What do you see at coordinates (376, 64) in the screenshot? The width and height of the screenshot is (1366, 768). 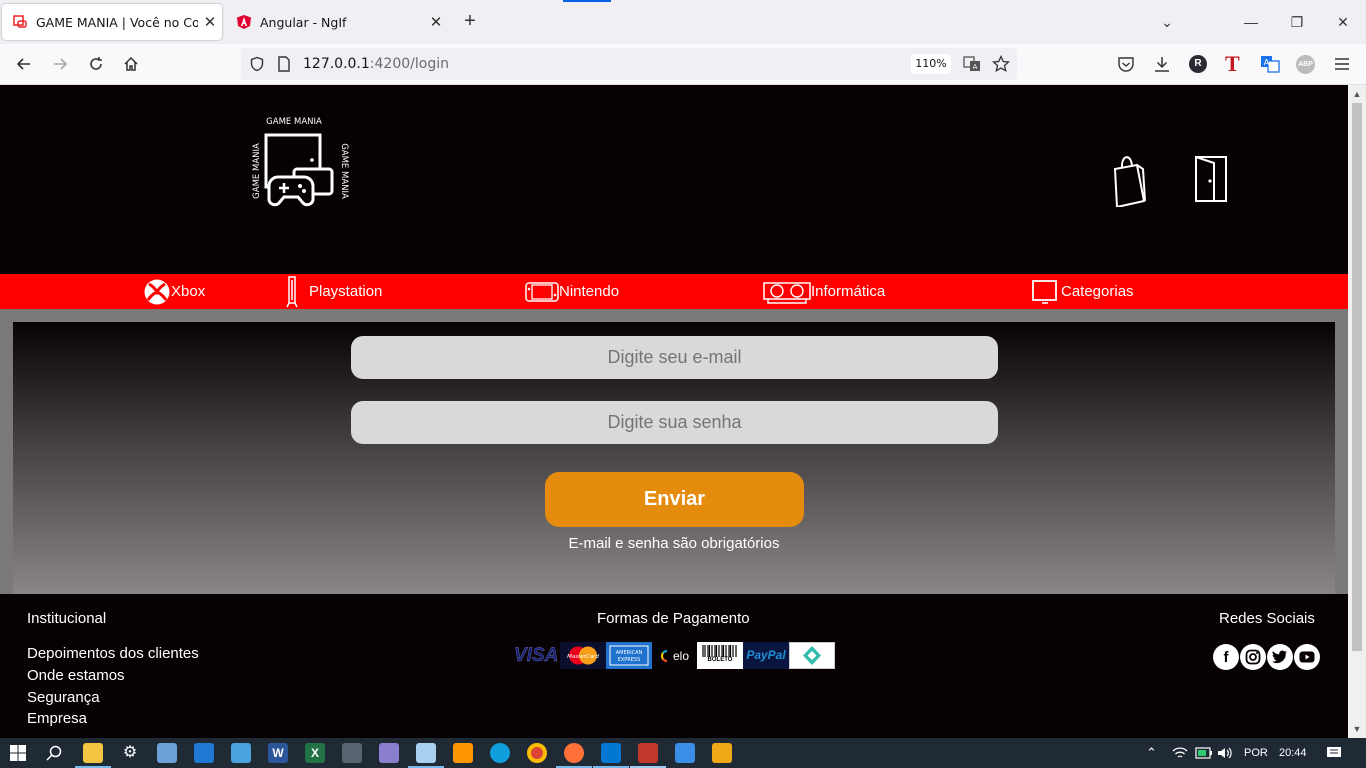 I see `url-text: 127.0.0.1:4200/login` at bounding box center [376, 64].